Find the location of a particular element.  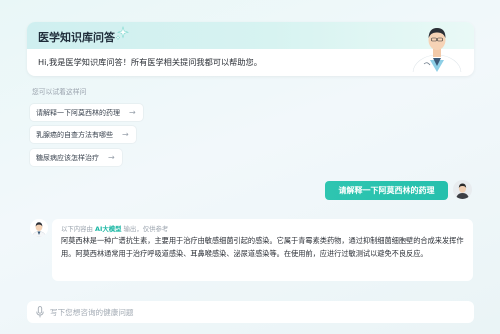

sparkle-icon is located at coordinates (122, 33).